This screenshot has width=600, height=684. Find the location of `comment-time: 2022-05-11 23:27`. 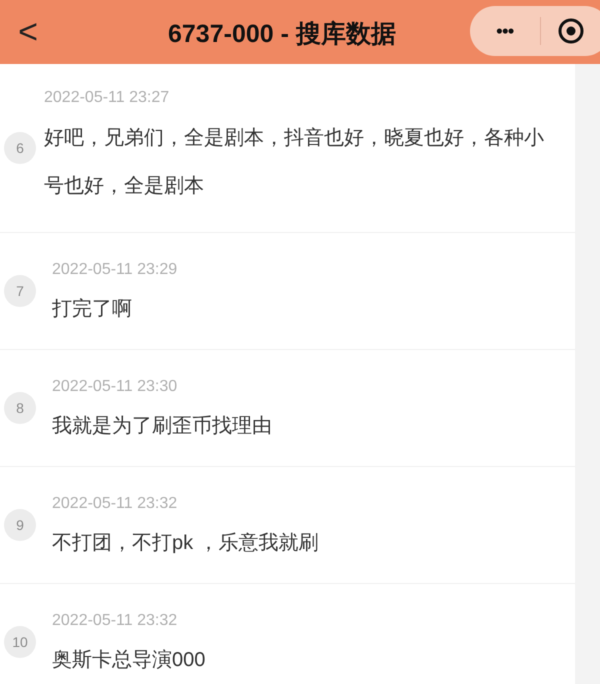

comment-time: 2022-05-11 23:27 is located at coordinates (107, 98).